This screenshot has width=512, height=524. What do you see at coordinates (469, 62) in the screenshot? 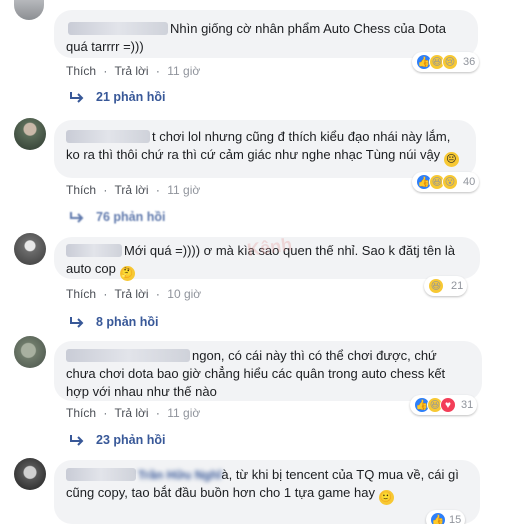
I see `reaction-count: 36` at bounding box center [469, 62].